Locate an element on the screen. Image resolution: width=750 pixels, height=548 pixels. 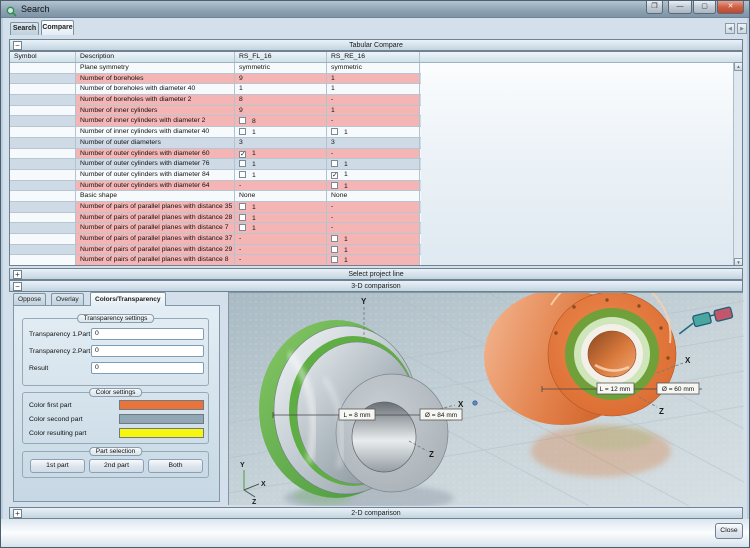
window-maximize-button: ▢ is located at coordinates (704, 7).